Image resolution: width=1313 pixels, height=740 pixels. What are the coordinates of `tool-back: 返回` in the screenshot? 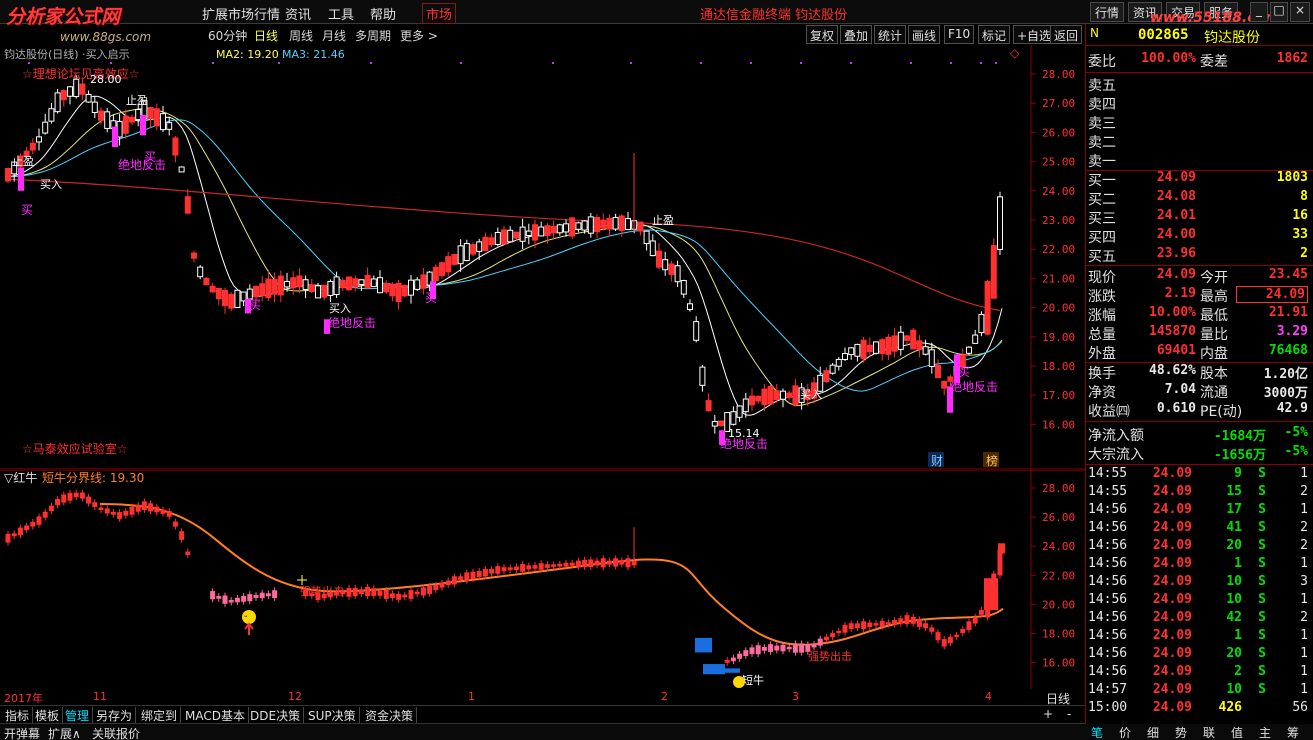 It's located at (1066, 34).